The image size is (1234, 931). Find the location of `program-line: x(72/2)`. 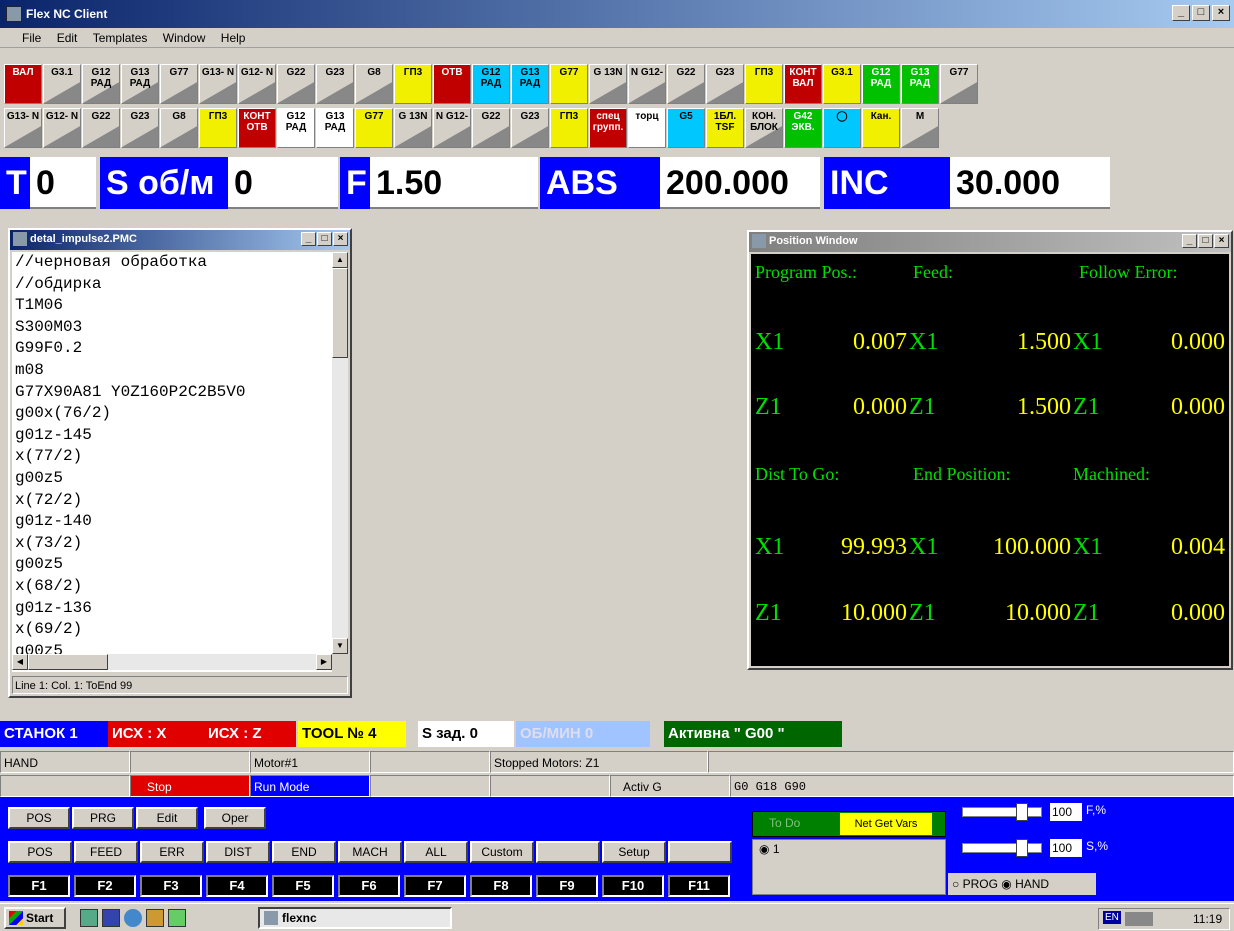

program-line: x(72/2) is located at coordinates (173, 501).